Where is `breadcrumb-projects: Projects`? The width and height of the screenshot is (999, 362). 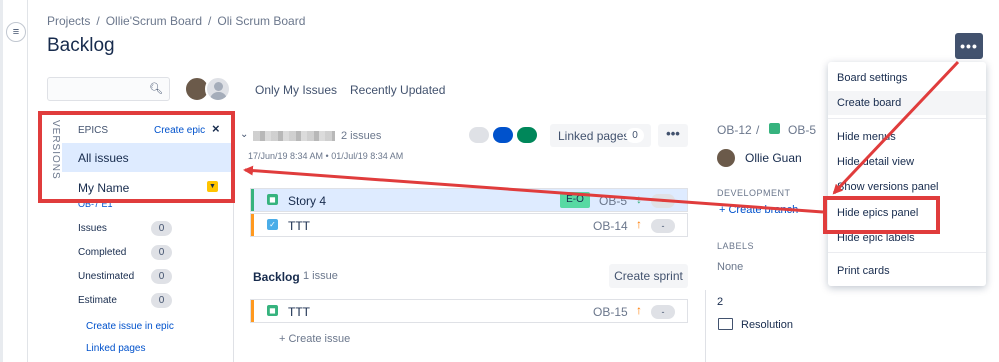 breadcrumb-projects: Projects is located at coordinates (68, 21).